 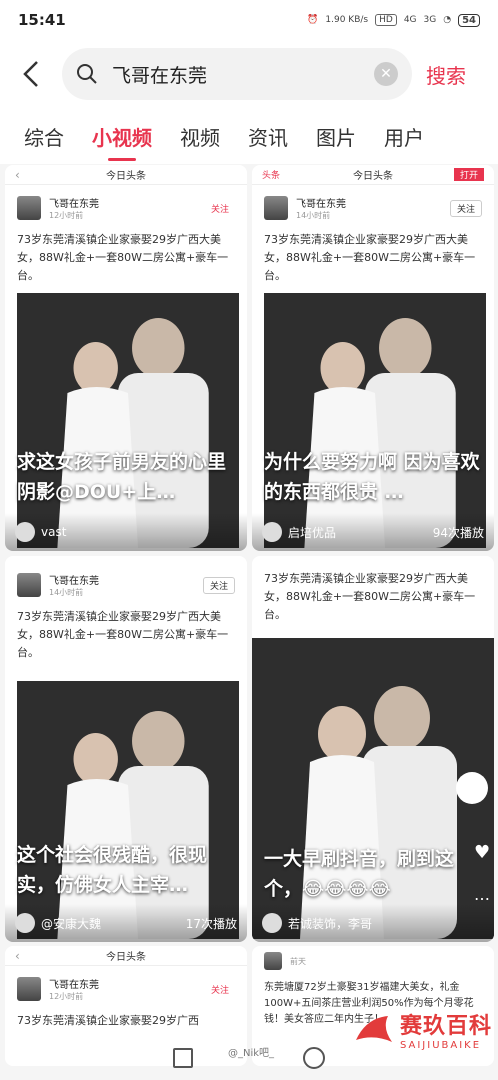 What do you see at coordinates (268, 136) in the screenshot?
I see `tab-news: 资讯` at bounding box center [268, 136].